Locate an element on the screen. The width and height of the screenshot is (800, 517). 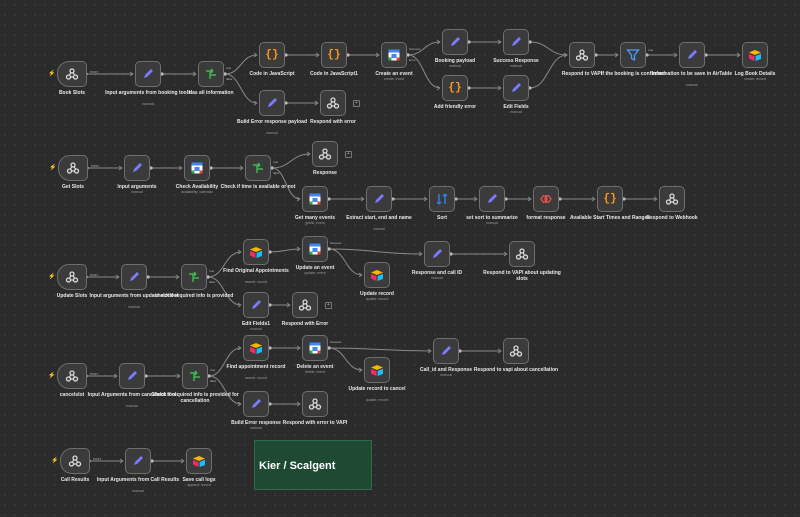
node-call-id-response is located at coordinates (446, 351).